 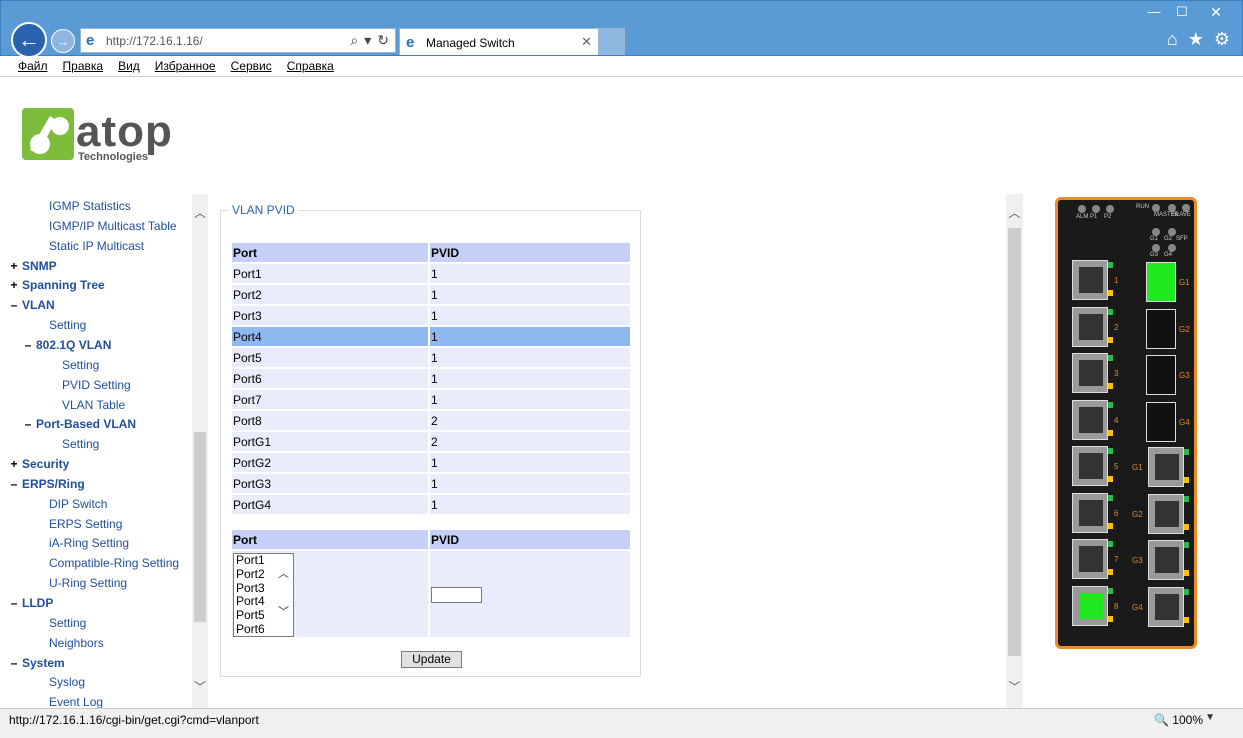 I want to click on zoom-level: 🔍 100%, so click(x=1178, y=720).